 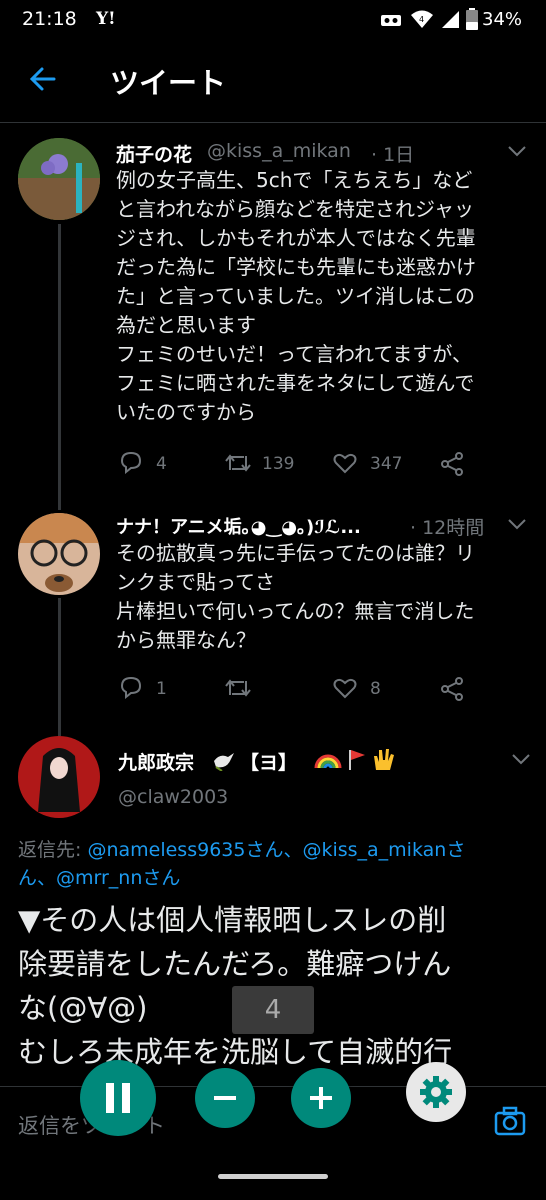 I want to click on back-arrow-icon, so click(x=43, y=79).